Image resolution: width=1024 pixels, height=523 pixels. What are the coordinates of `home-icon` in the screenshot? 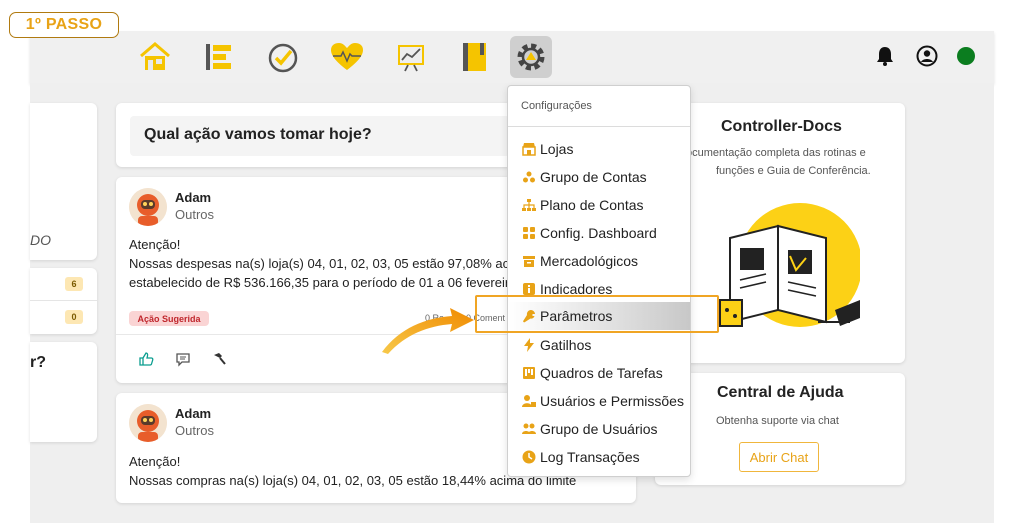 It's located at (155, 57).